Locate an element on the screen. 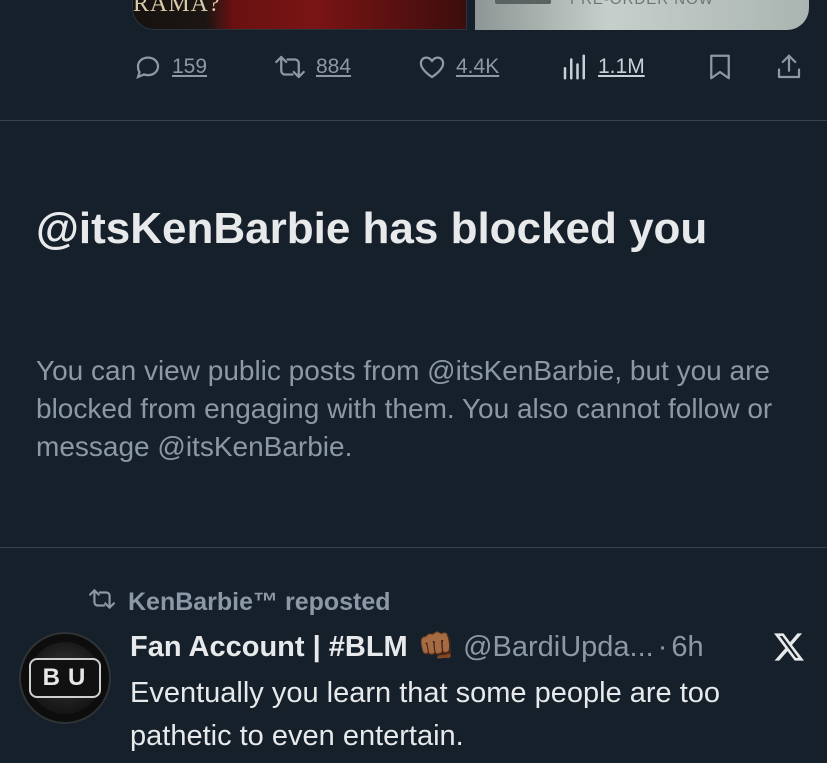 Image resolution: width=827 pixels, height=763 pixels. share-icon is located at coordinates (789, 67).